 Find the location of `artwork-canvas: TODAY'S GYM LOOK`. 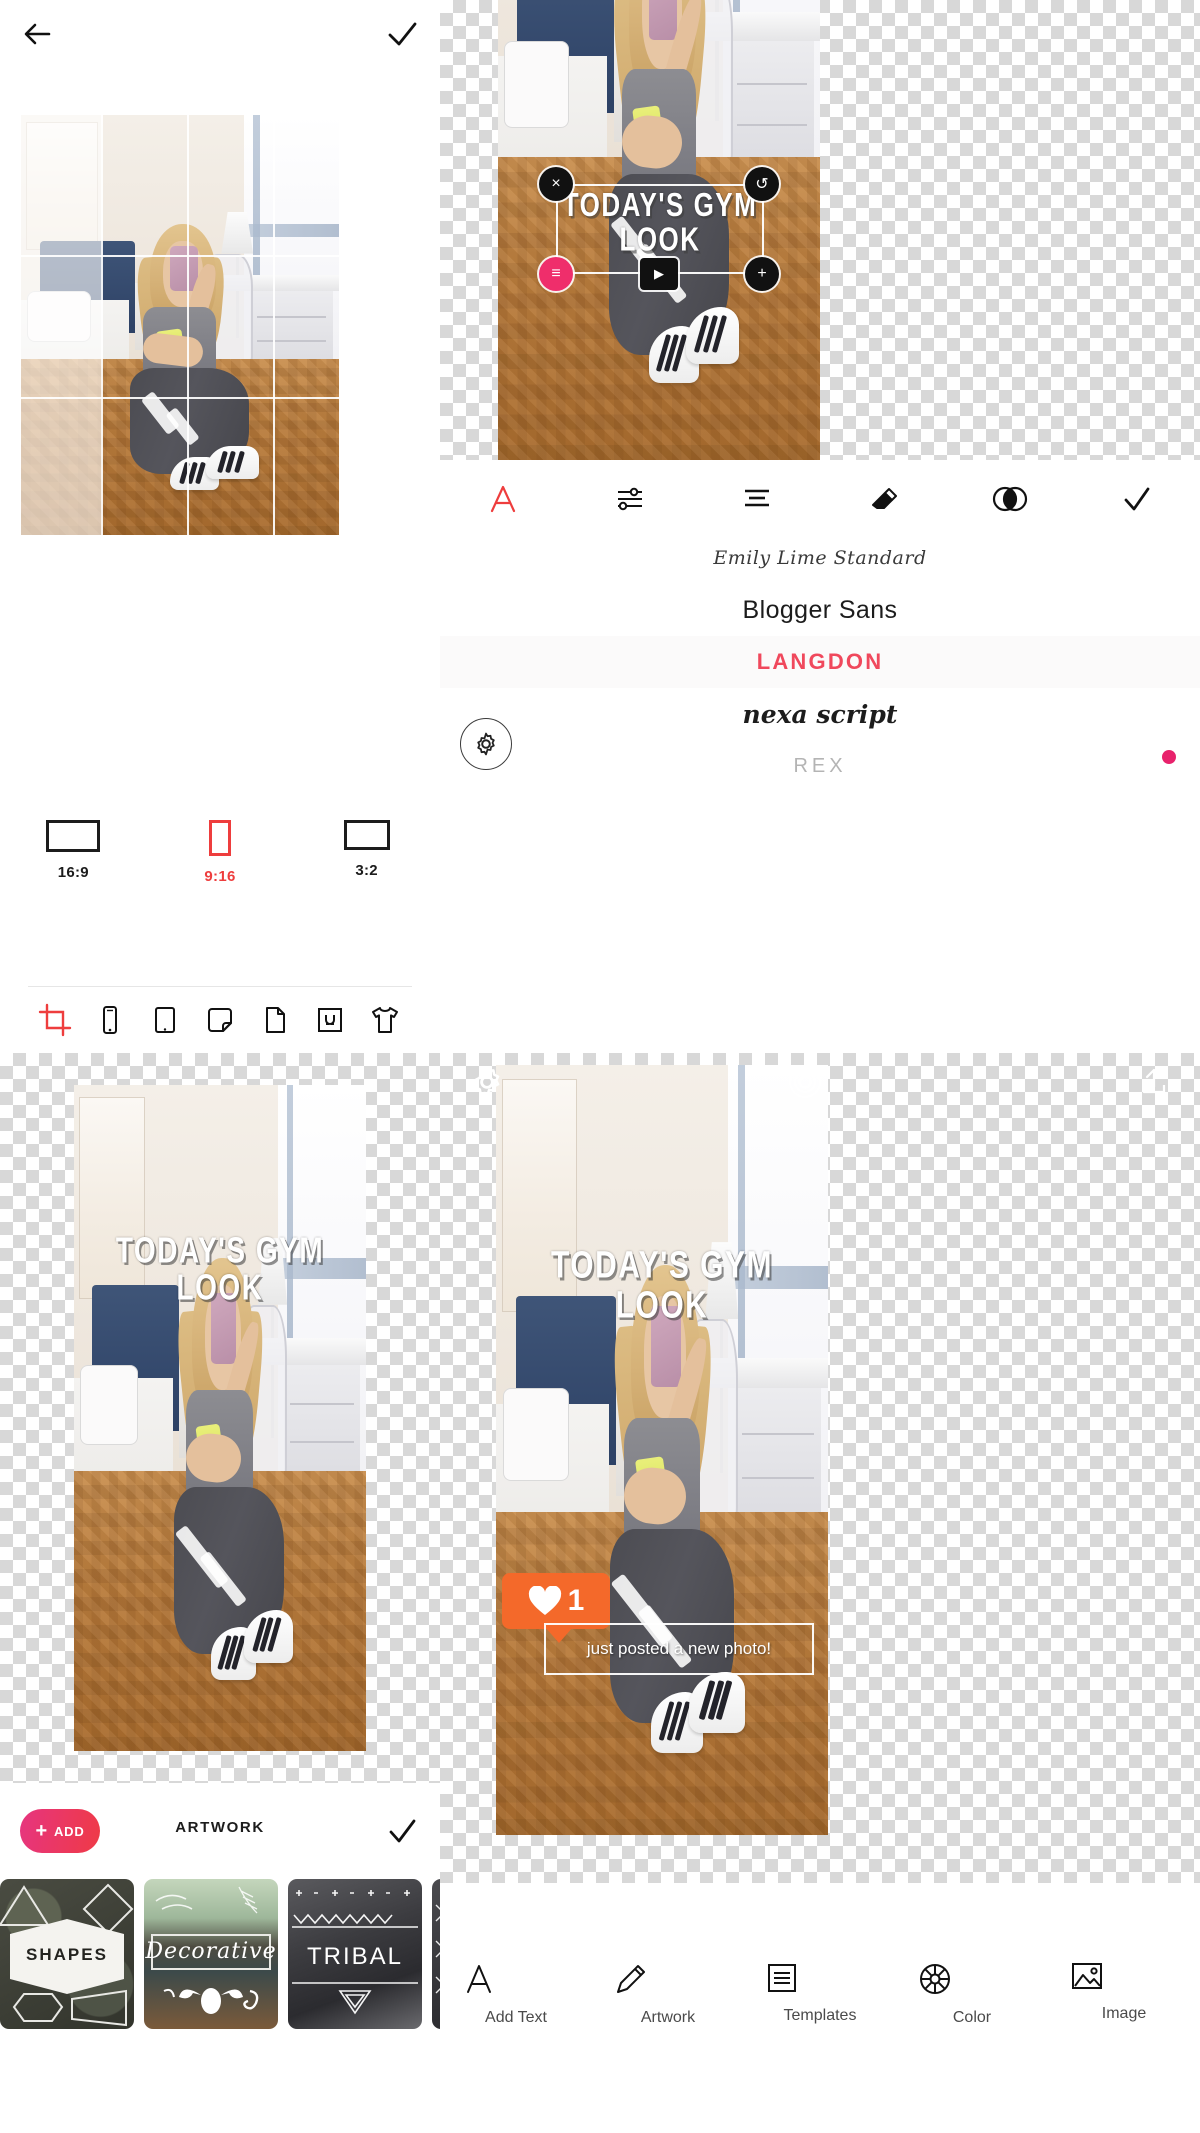

artwork-canvas: TODAY'S GYM LOOK is located at coordinates (220, 1418).